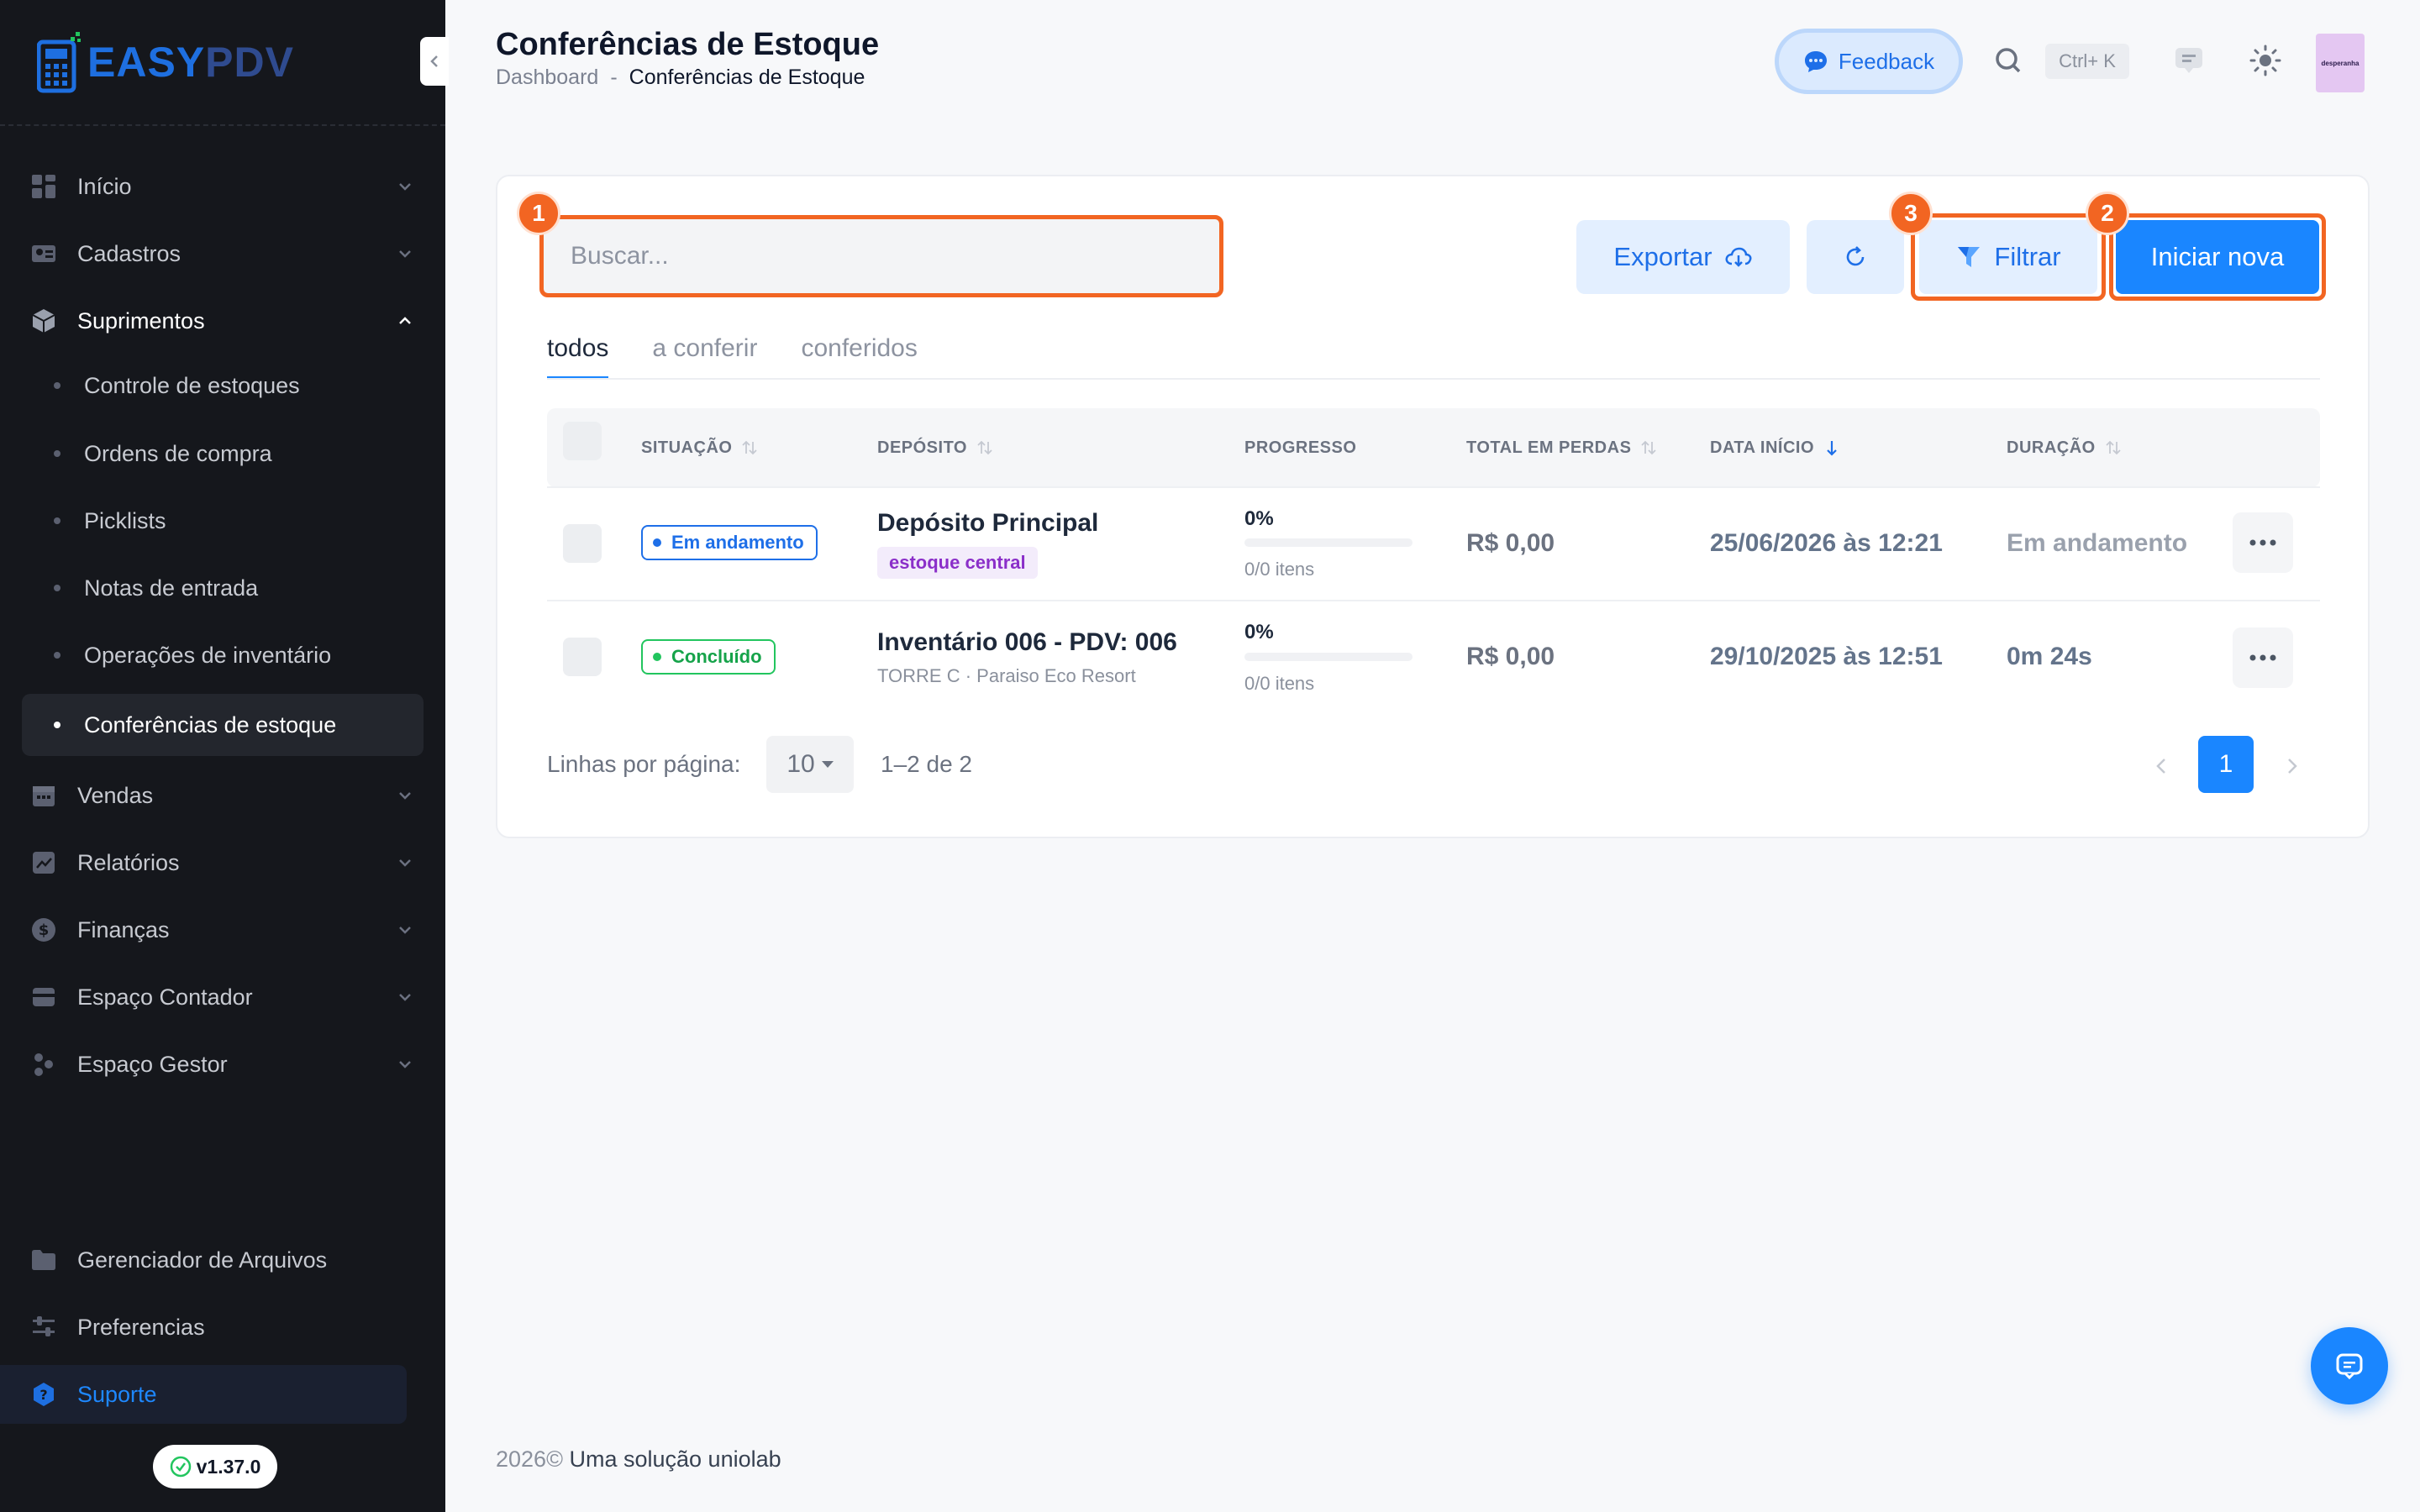  Describe the element at coordinates (988, 523) in the screenshot. I see `deposit-name: Depósito Principal` at that location.